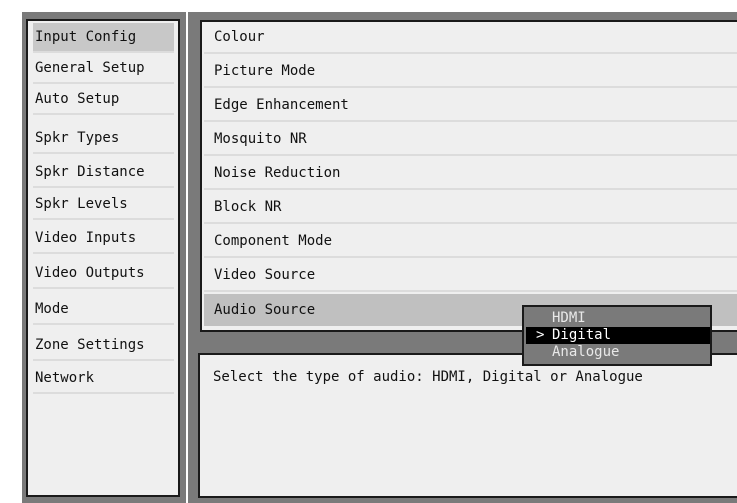  What do you see at coordinates (470, 242) in the screenshot?
I see `setting-component-mode: Component Mode` at bounding box center [470, 242].